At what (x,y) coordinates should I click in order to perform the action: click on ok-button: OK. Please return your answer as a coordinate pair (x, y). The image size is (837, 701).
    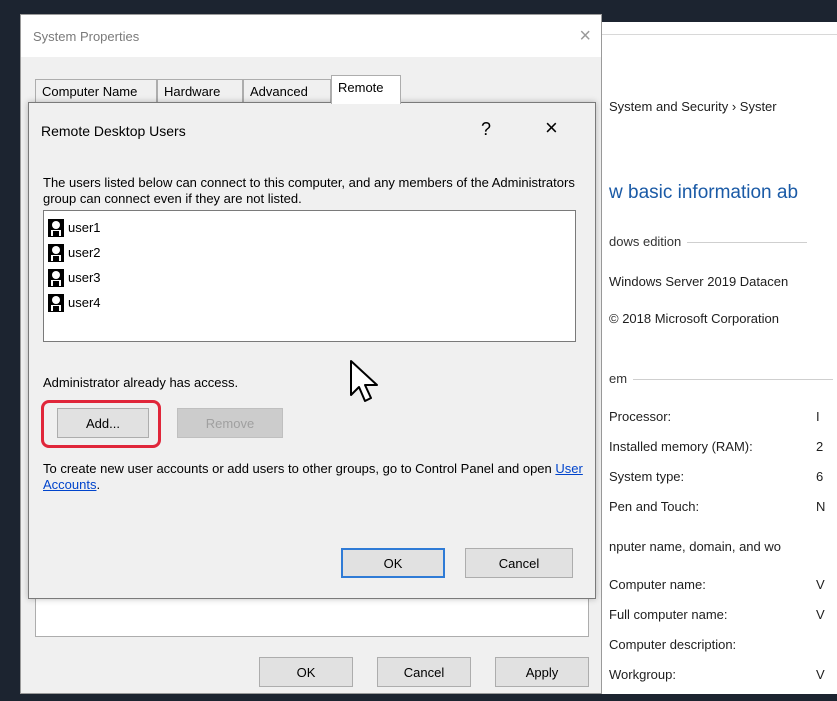
    Looking at the image, I should click on (306, 672).